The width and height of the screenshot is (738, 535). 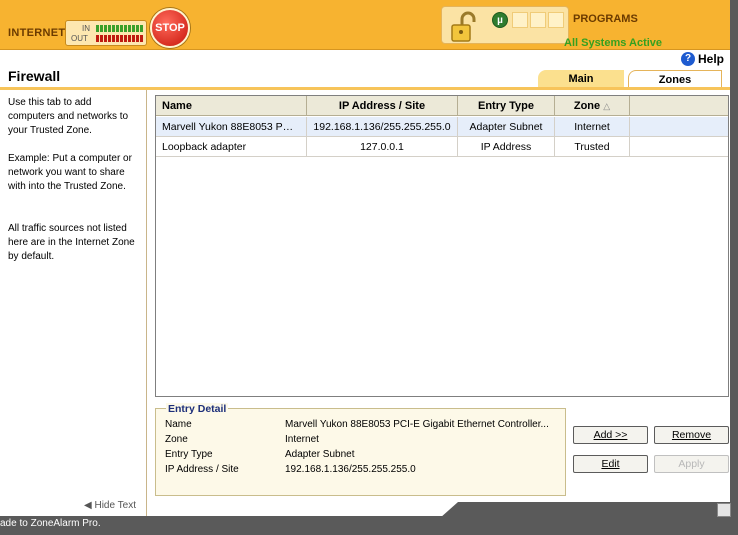 I want to click on help-icon: ?, so click(x=688, y=59).